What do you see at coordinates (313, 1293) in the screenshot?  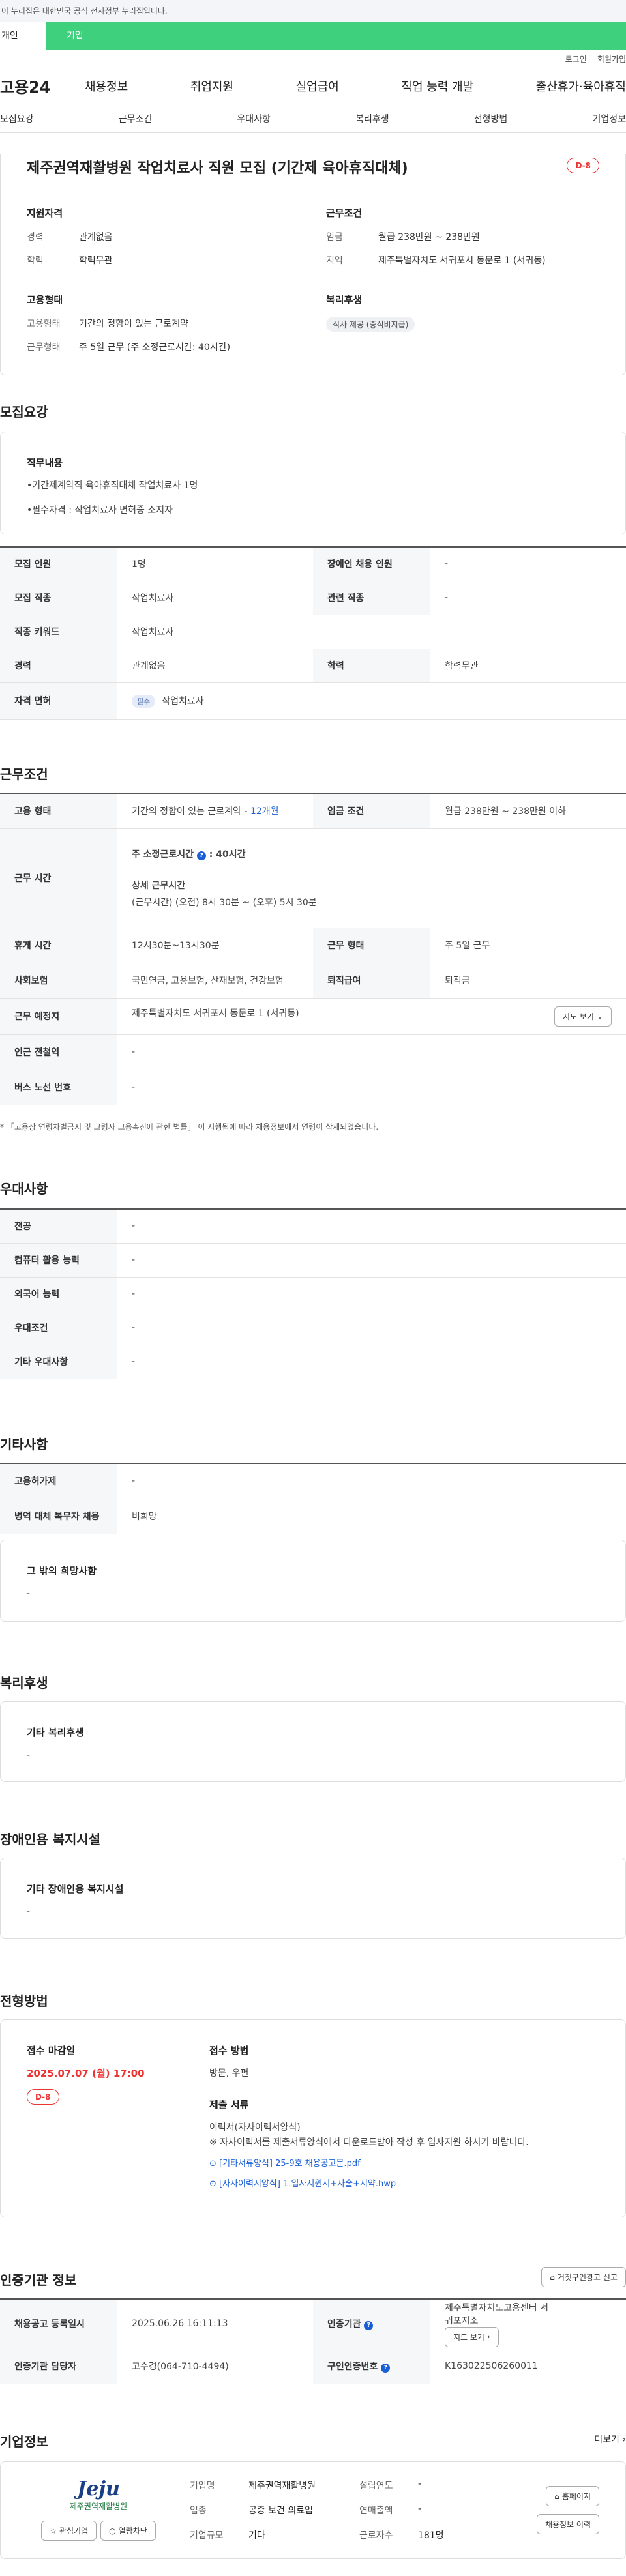 I see `pref-table: 전공 - 컴퓨터 활용 능력 - 외국어 능력 - 우대조건 - 기타 우대사항 -` at bounding box center [313, 1293].